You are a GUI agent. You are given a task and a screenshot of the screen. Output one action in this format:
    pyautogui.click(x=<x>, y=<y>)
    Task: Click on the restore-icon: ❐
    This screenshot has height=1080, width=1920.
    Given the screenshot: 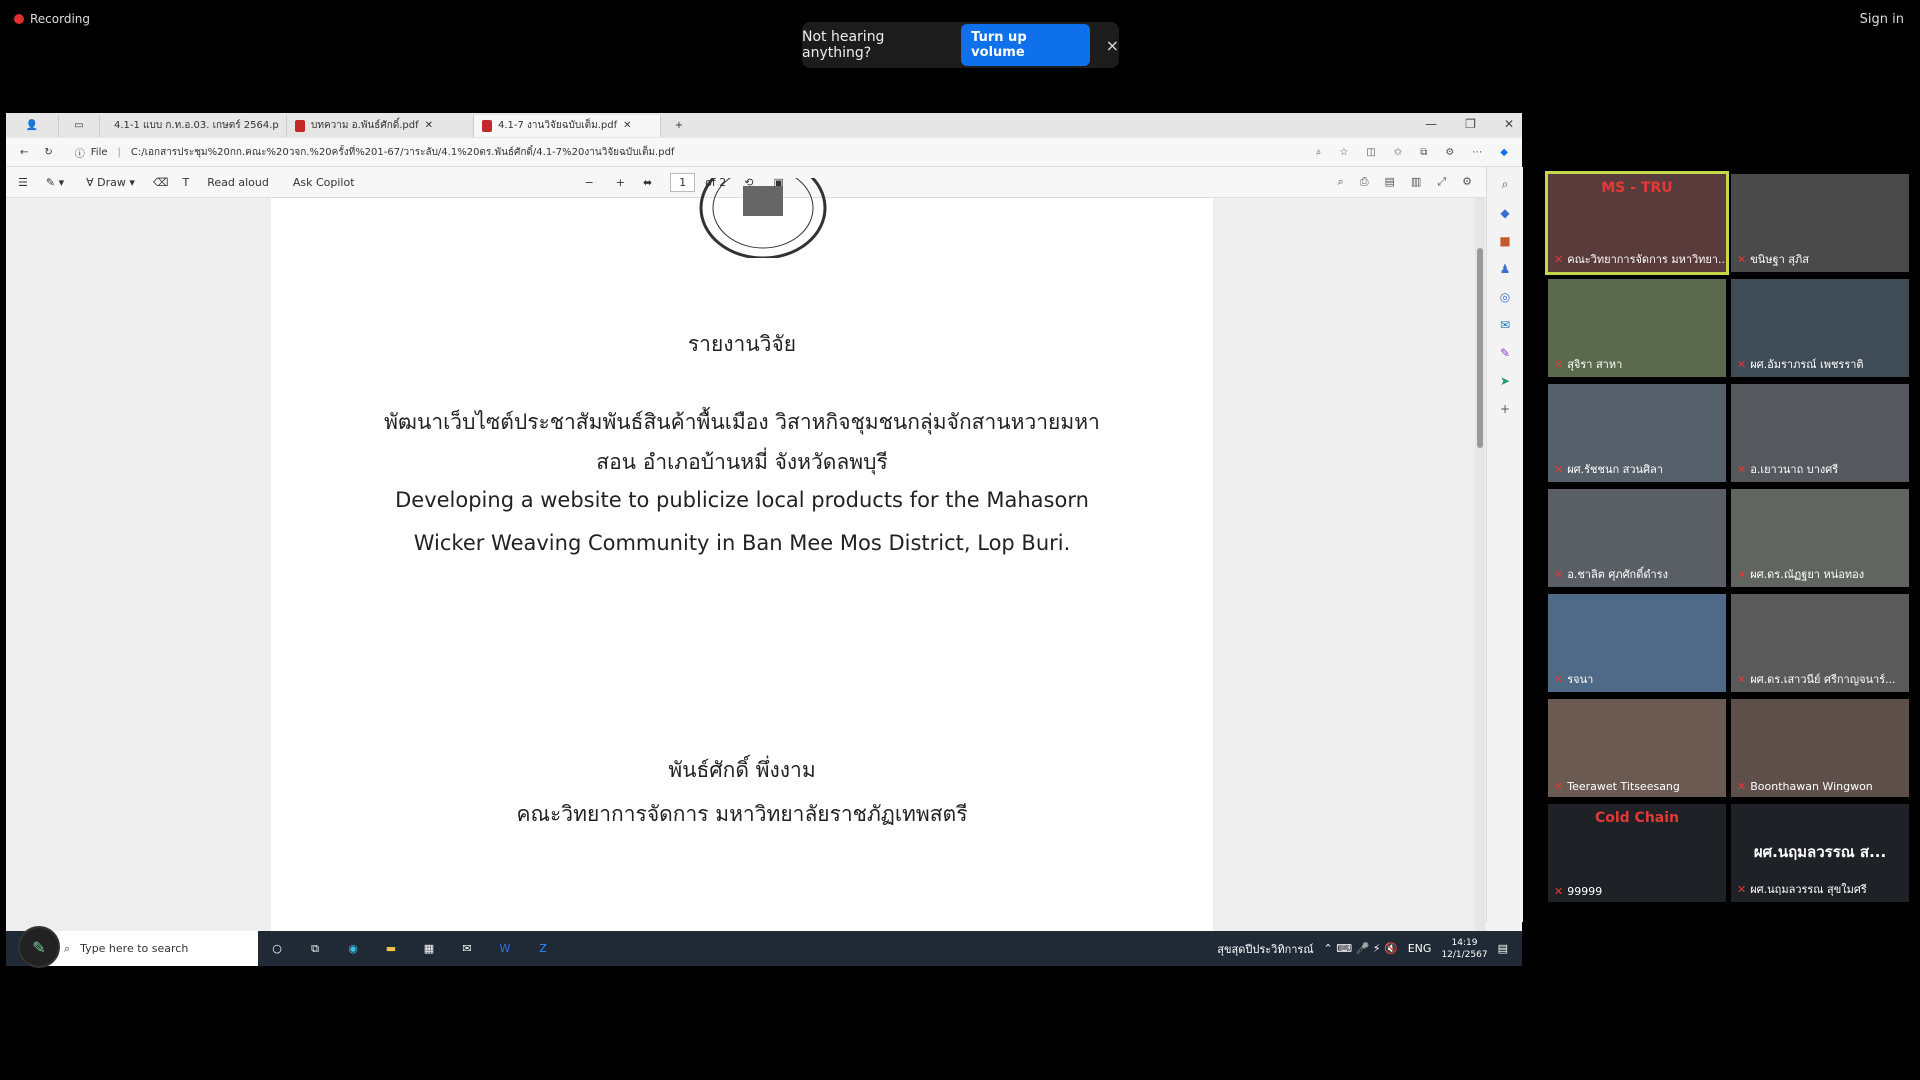 What is the action you would take?
    pyautogui.click(x=1470, y=124)
    